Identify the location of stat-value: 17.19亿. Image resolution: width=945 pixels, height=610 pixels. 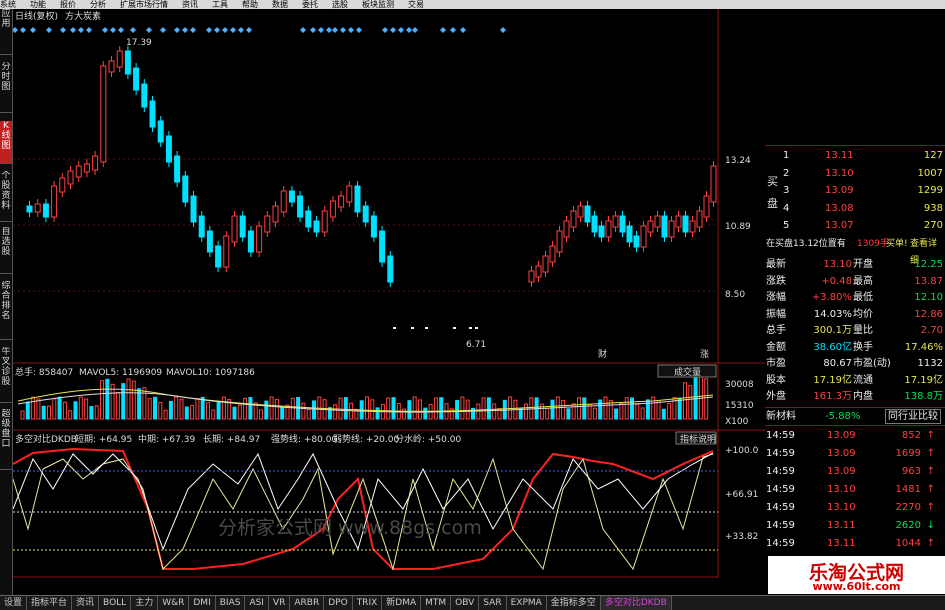
(832, 380).